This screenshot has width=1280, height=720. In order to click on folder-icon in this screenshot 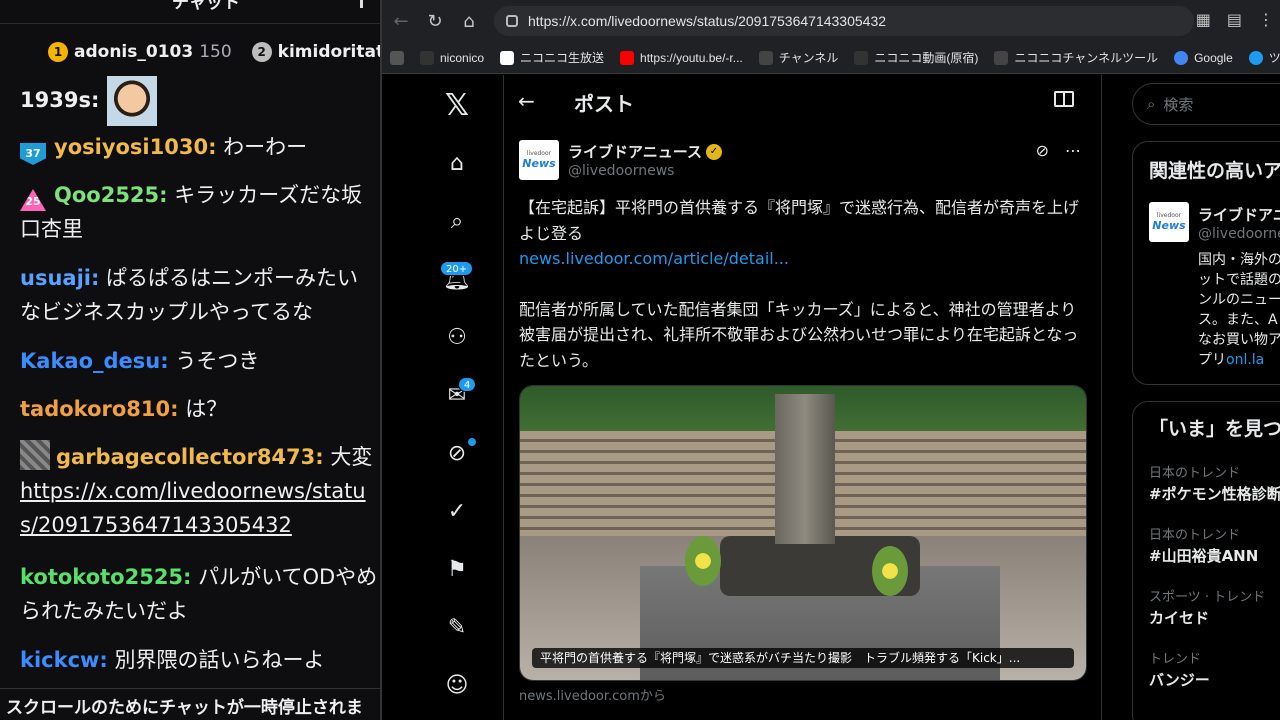, I will do `click(427, 57)`.